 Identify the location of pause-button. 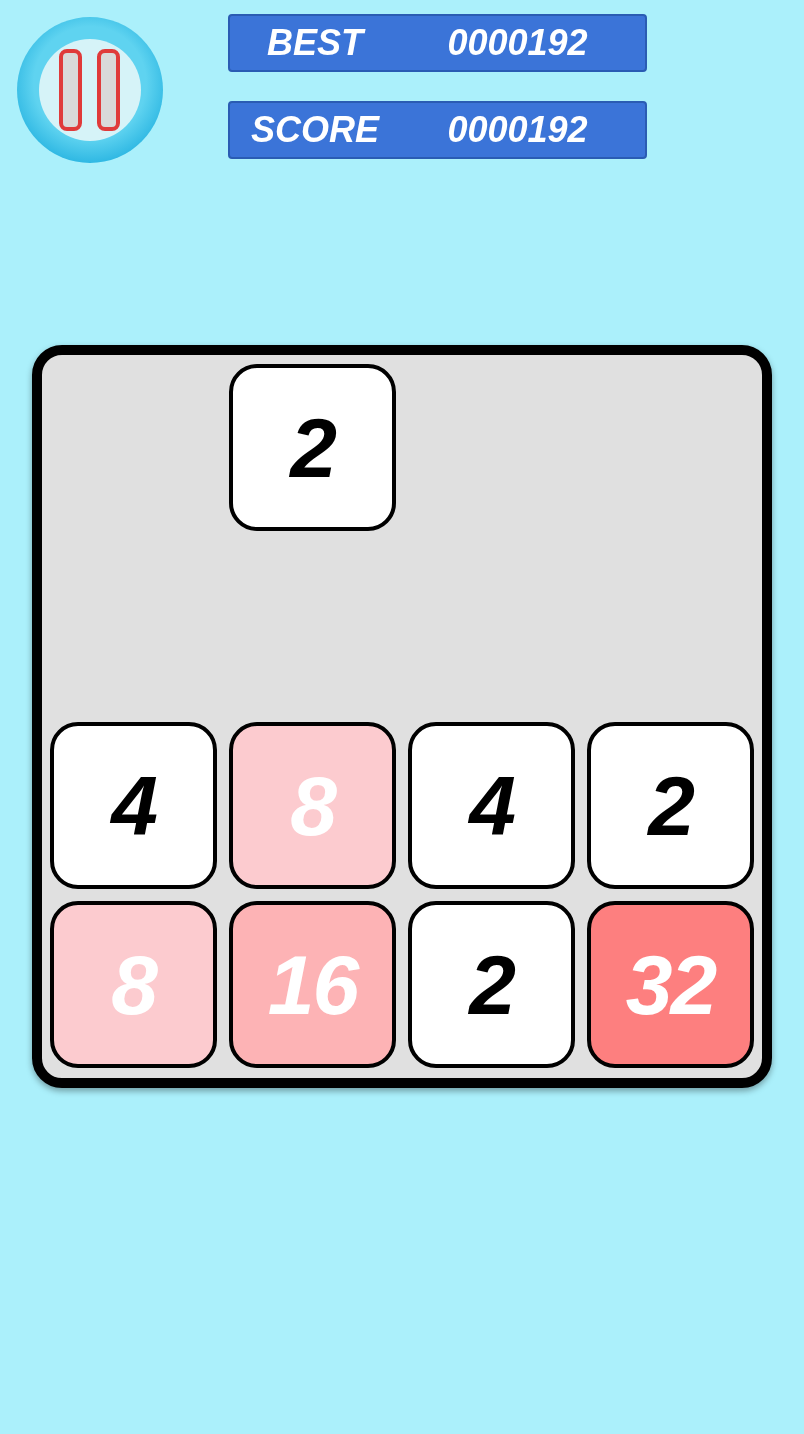
(90, 90).